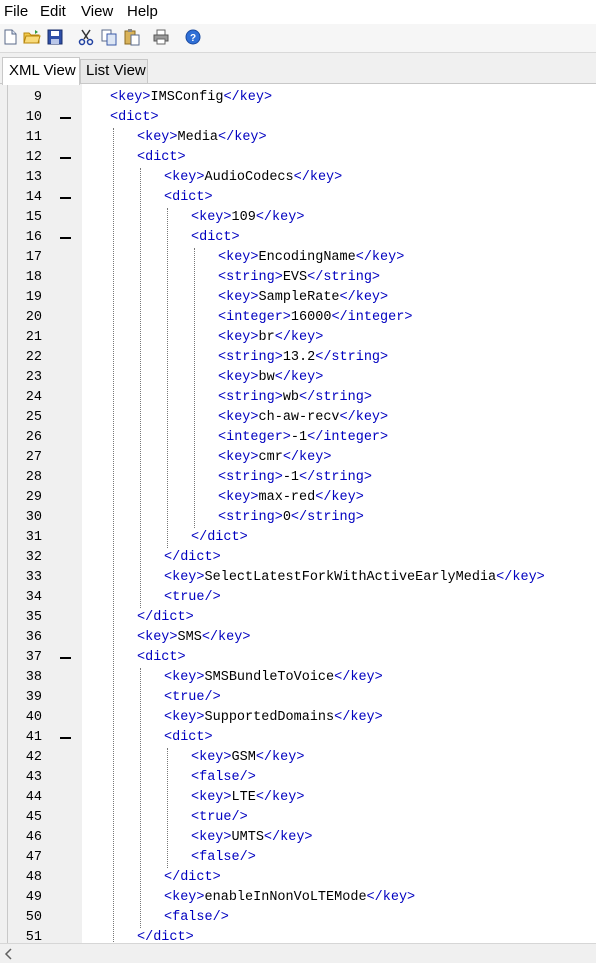 This screenshot has height=963, width=596. I want to click on xml-value: SelectLatestForkWithActiveEarlyMedia, so click(350, 577).